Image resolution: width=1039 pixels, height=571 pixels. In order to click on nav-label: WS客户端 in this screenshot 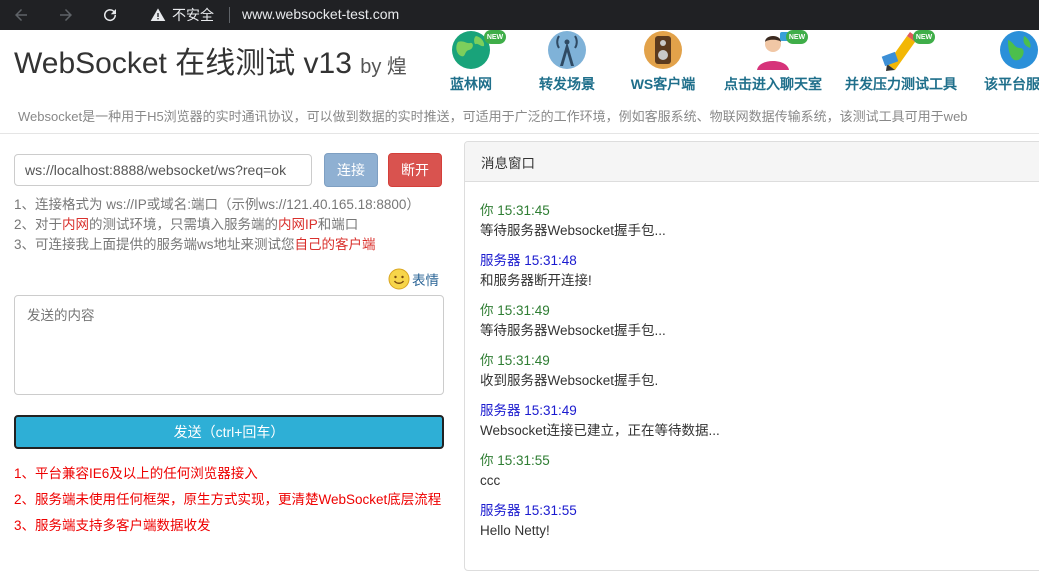, I will do `click(663, 84)`.